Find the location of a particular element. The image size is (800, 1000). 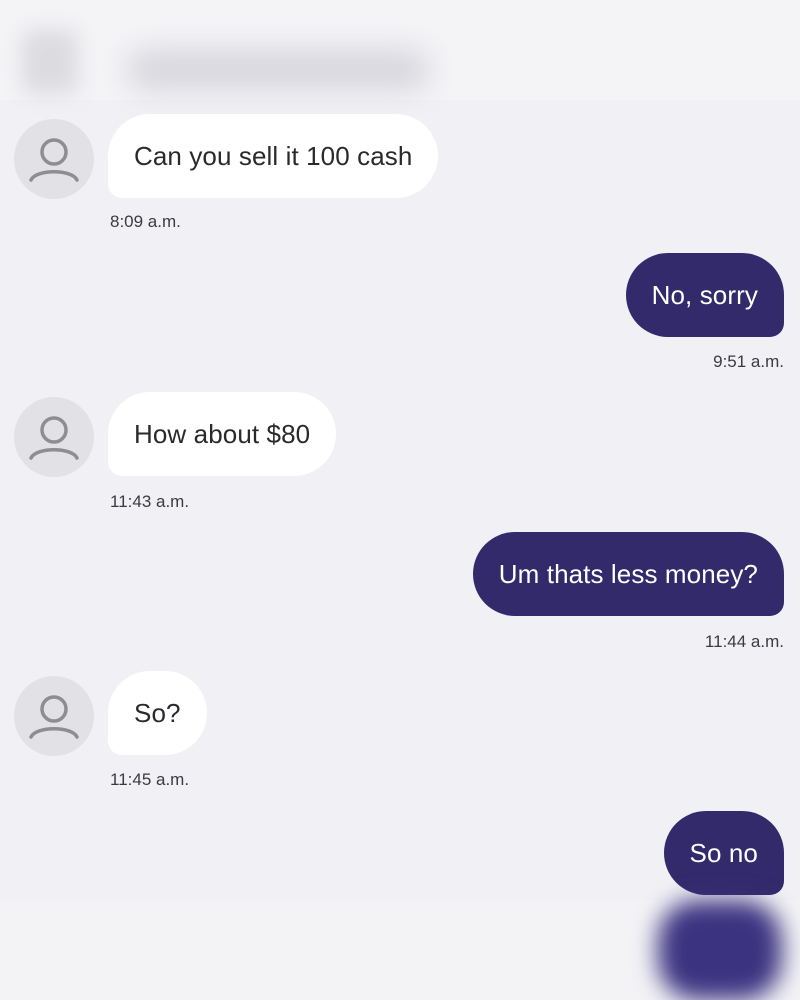

outgoing-message-bubble: No, sorry is located at coordinates (704, 295).